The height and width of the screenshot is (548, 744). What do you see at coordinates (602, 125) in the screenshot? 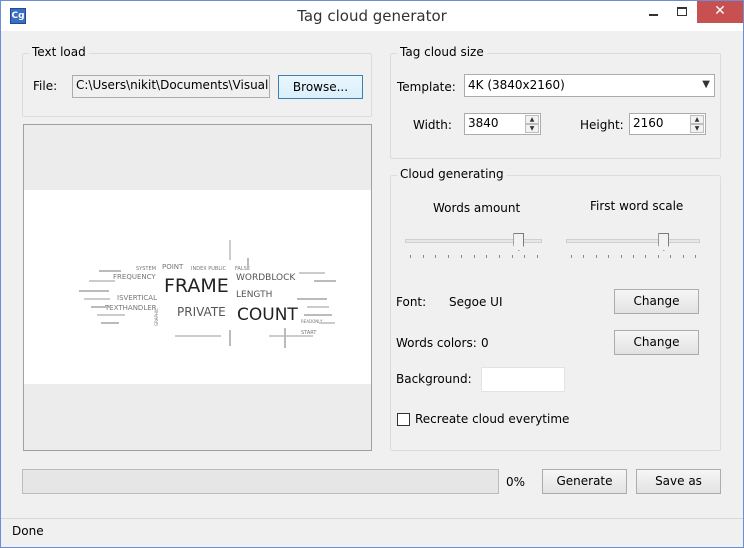
I see `height-label: Height:` at bounding box center [602, 125].